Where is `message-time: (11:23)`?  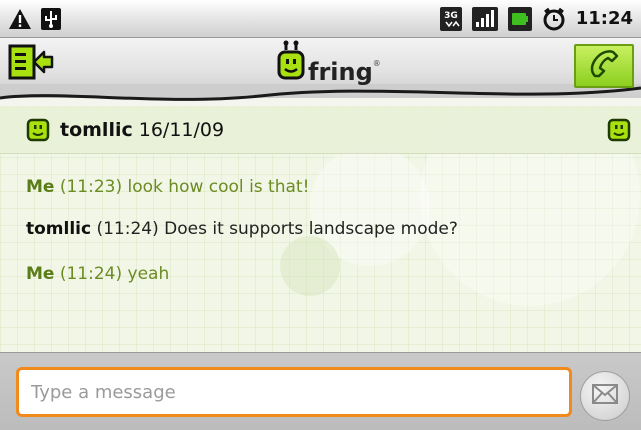 message-time: (11:23) is located at coordinates (91, 187).